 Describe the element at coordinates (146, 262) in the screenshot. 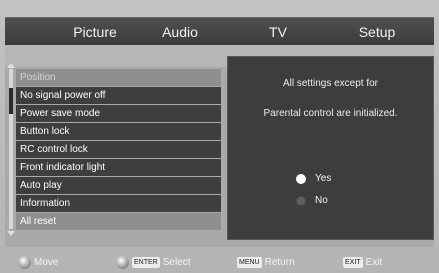

I see `enter-key-icon: ENTER` at that location.